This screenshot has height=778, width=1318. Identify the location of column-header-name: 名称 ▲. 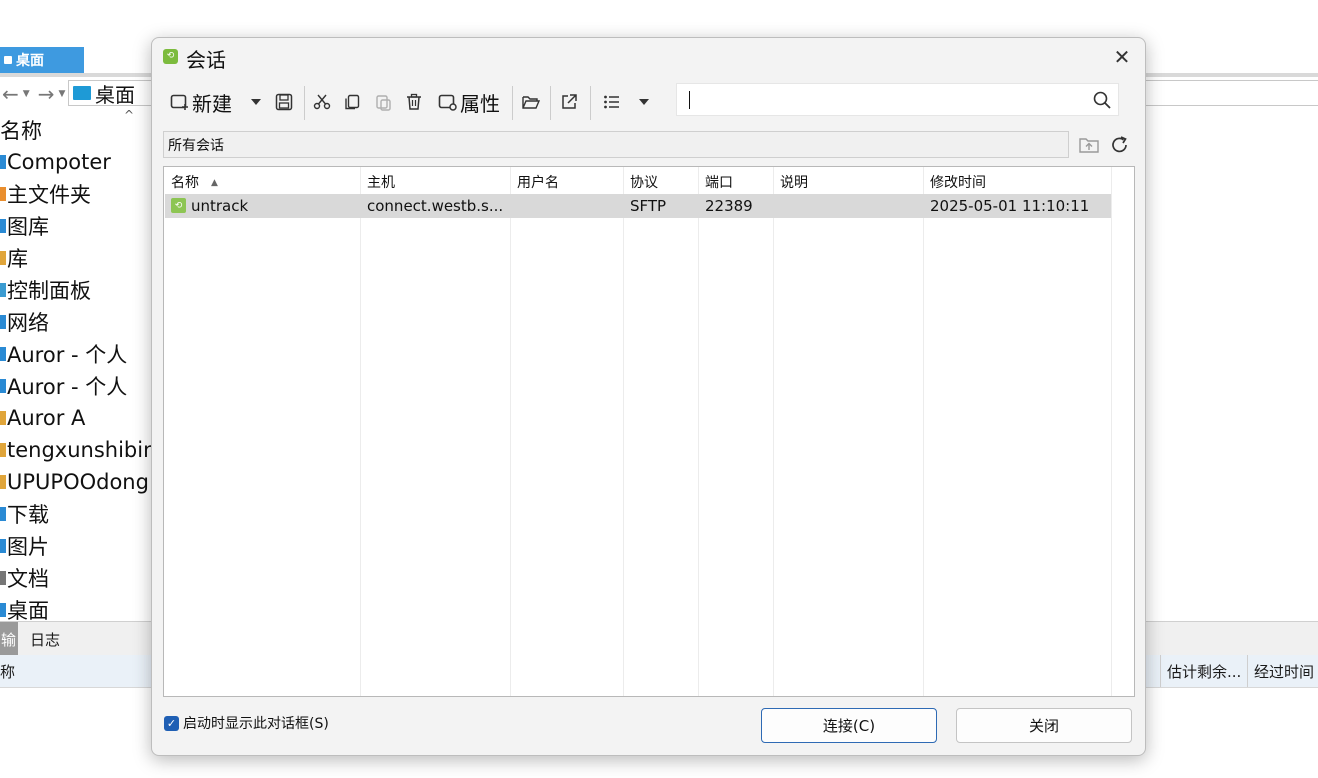
(194, 182).